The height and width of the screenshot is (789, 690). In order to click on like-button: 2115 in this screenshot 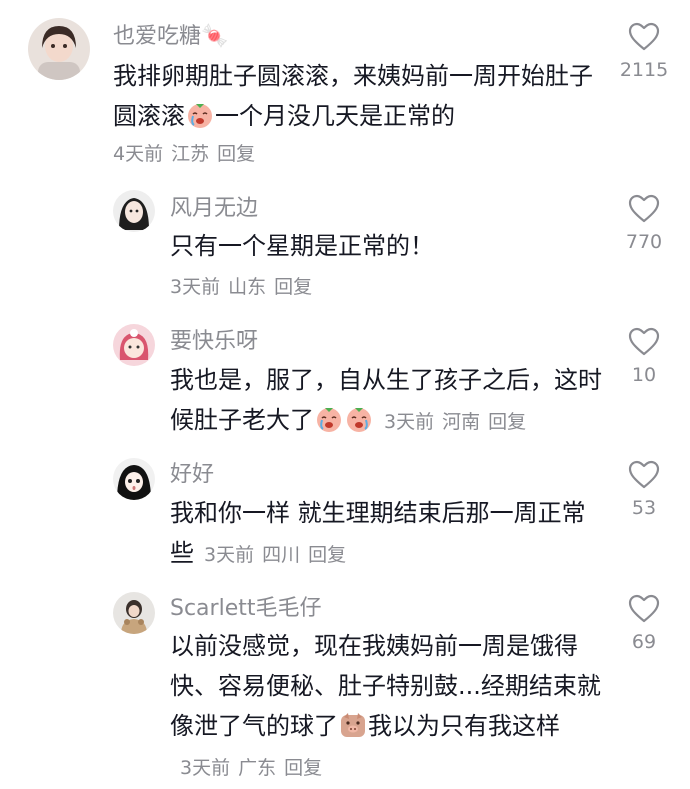, I will do `click(644, 52)`.